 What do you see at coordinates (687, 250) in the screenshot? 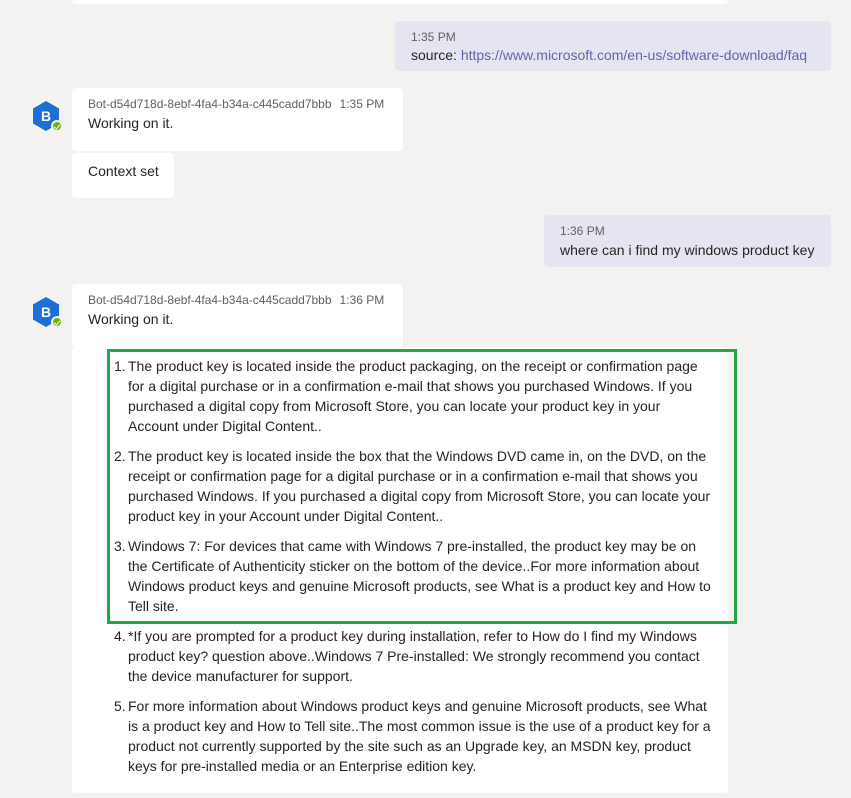
I see `message-text: where can i find my windows product key` at bounding box center [687, 250].